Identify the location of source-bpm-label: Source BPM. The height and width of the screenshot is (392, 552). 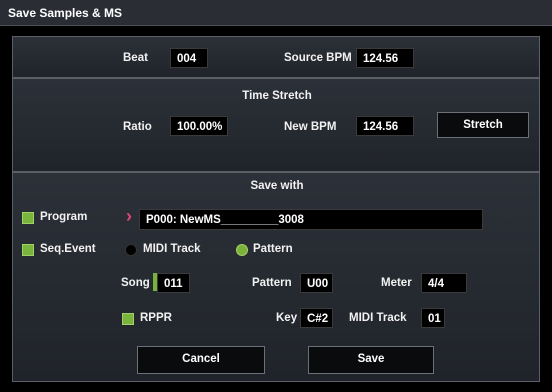
(318, 58).